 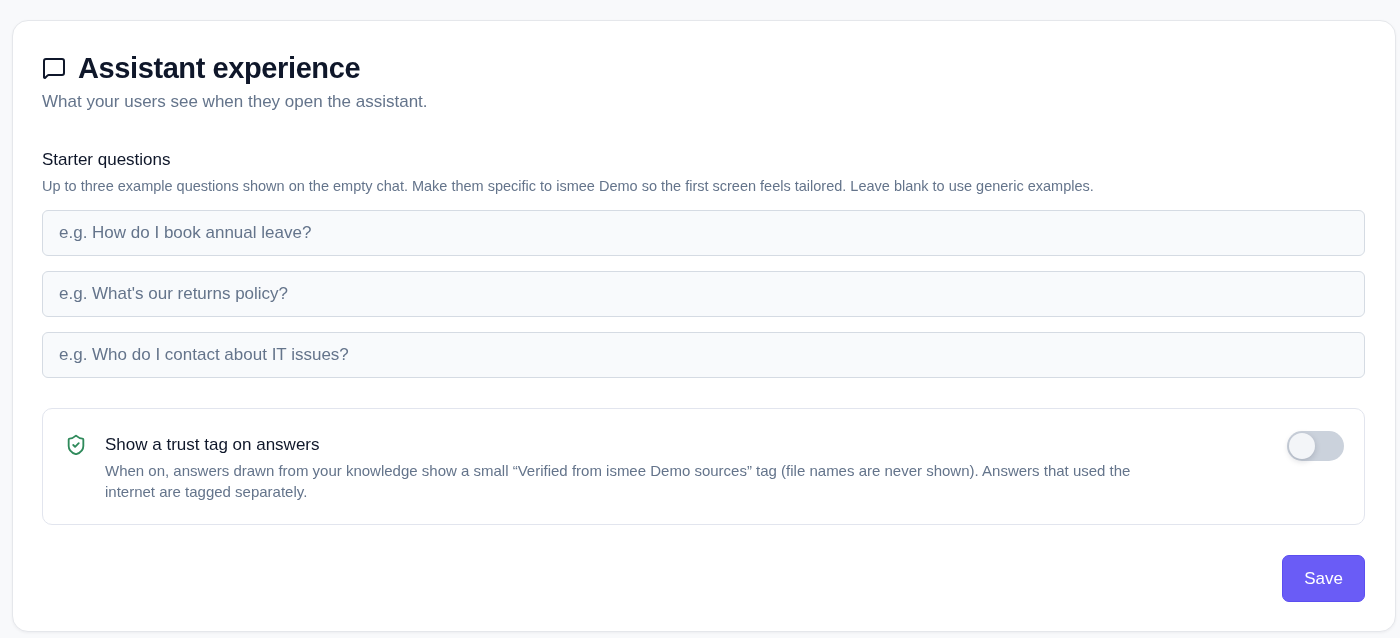 What do you see at coordinates (703, 233) in the screenshot?
I see `question-input-field: e.g. How do I book annual leave?` at bounding box center [703, 233].